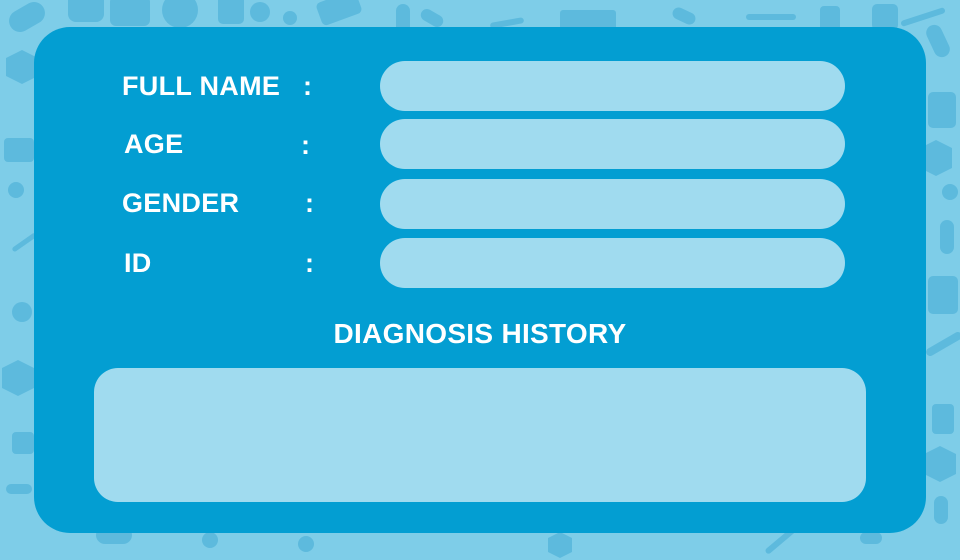 Image resolution: width=960 pixels, height=560 pixels. What do you see at coordinates (23, 443) in the screenshot?
I see `pill-icon-left` at bounding box center [23, 443].